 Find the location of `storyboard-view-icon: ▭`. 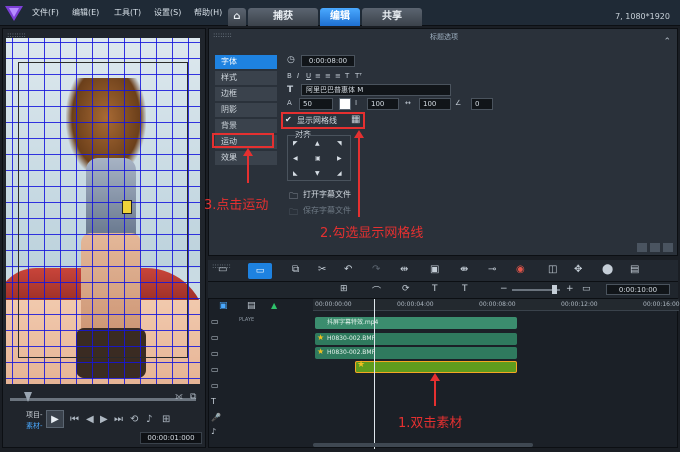

storyboard-view-icon: ▭ is located at coordinates (222, 269).